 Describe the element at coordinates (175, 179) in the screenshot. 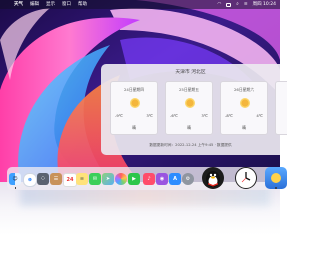

I see `app-store-icon: A` at that location.